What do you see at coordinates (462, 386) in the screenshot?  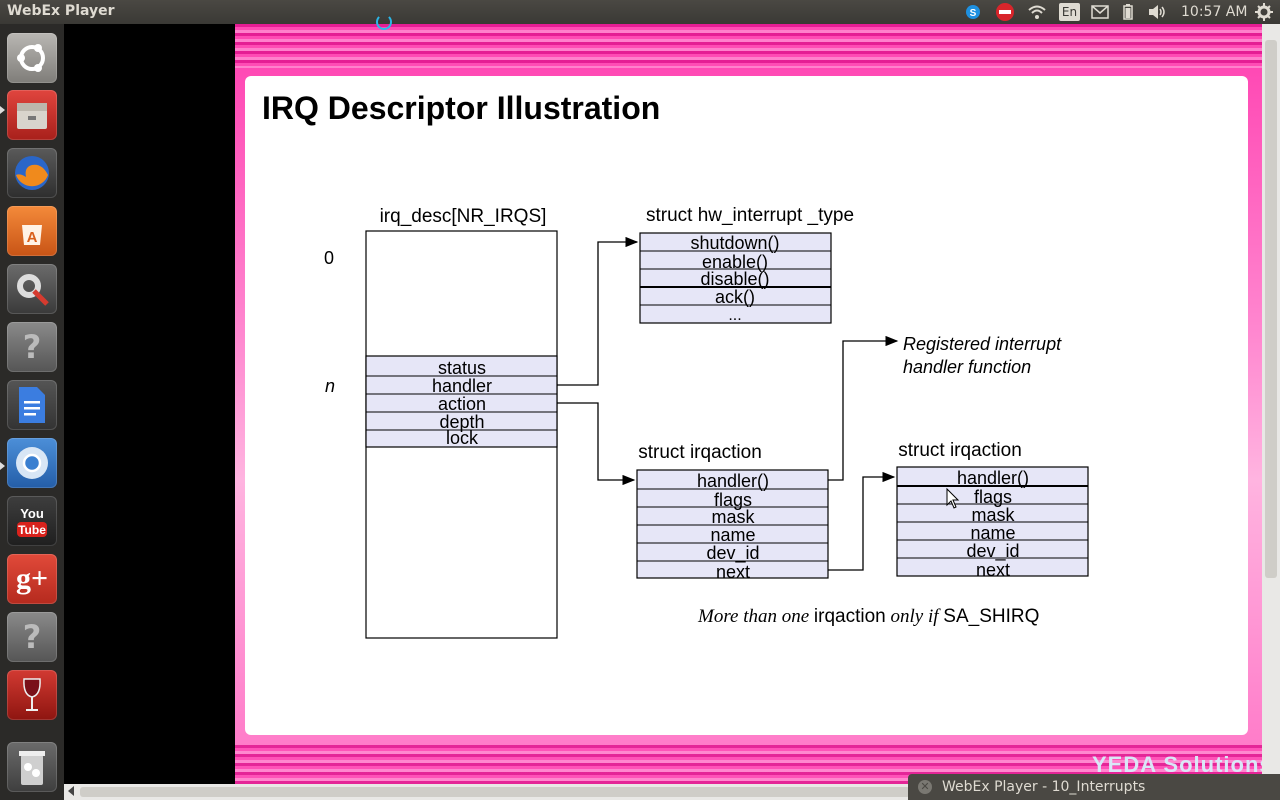 I see `desc-field: handler` at bounding box center [462, 386].